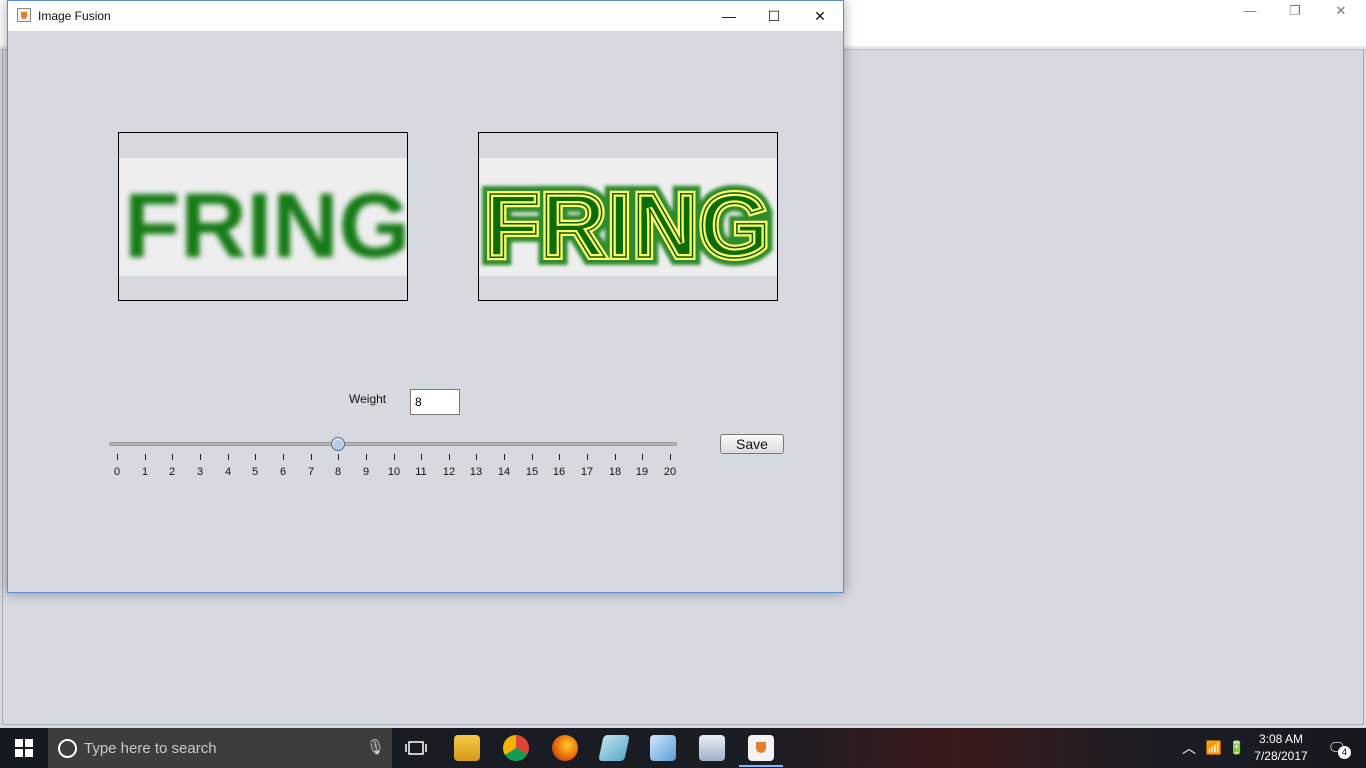  I want to click on fused-image: FRING FRING FRING, so click(628, 221).